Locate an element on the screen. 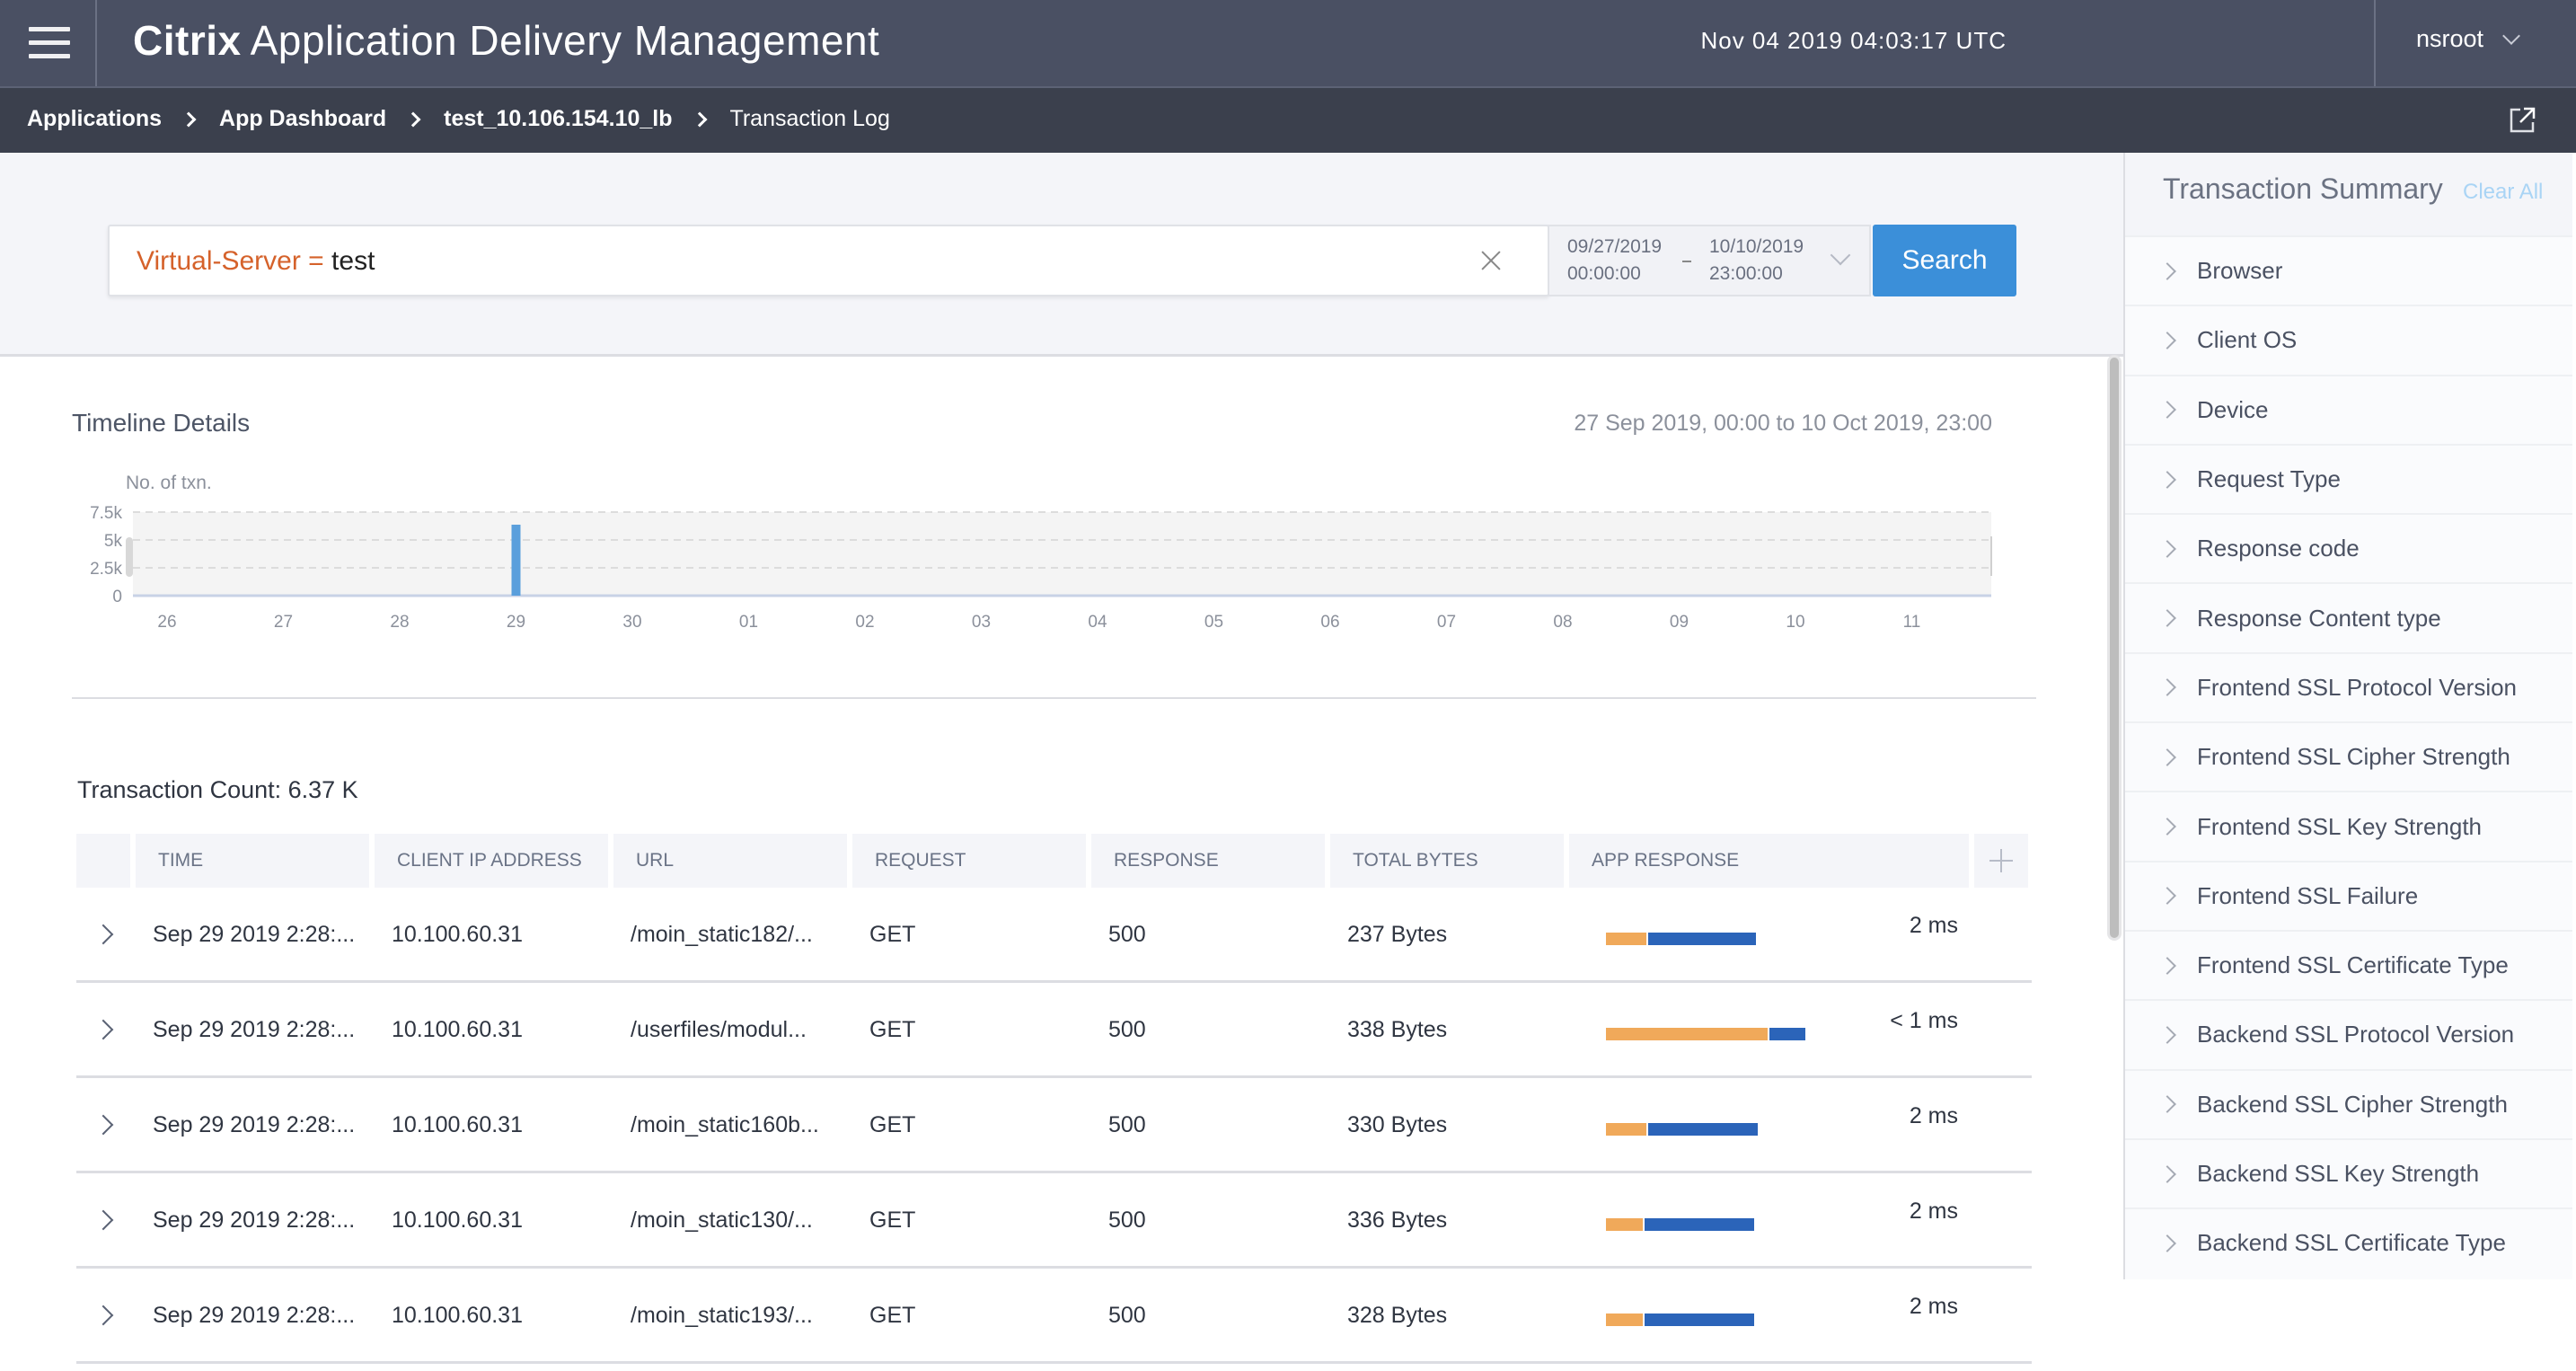 This screenshot has width=2576, height=1371. sidebar-item-frontend-ssl-failure: Frontend SSL Failure is located at coordinates (2348, 895).